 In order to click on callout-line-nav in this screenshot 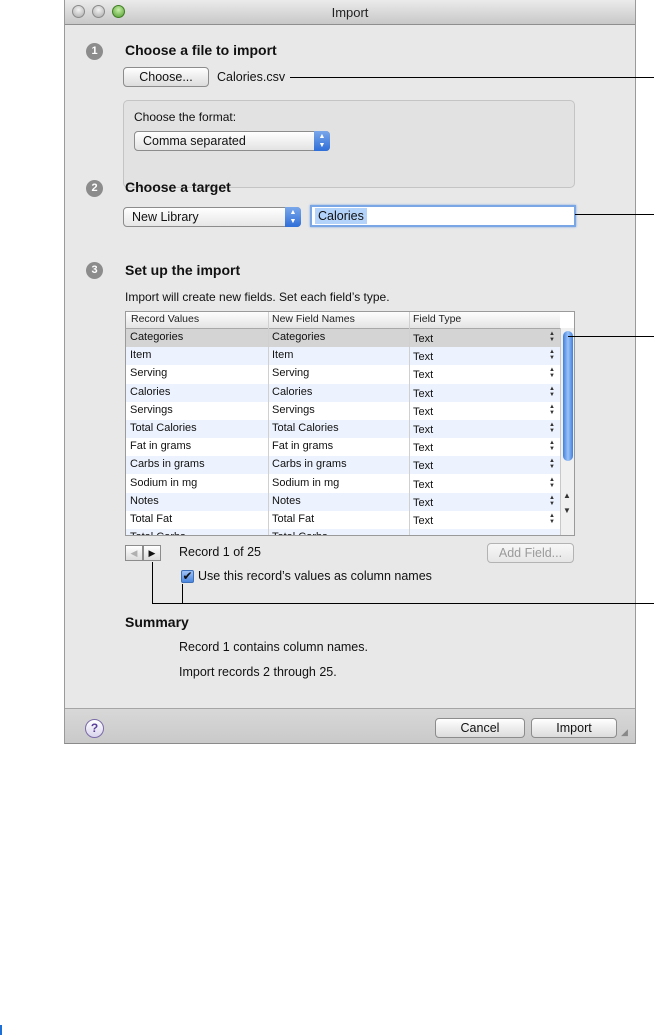, I will do `click(152, 583)`.